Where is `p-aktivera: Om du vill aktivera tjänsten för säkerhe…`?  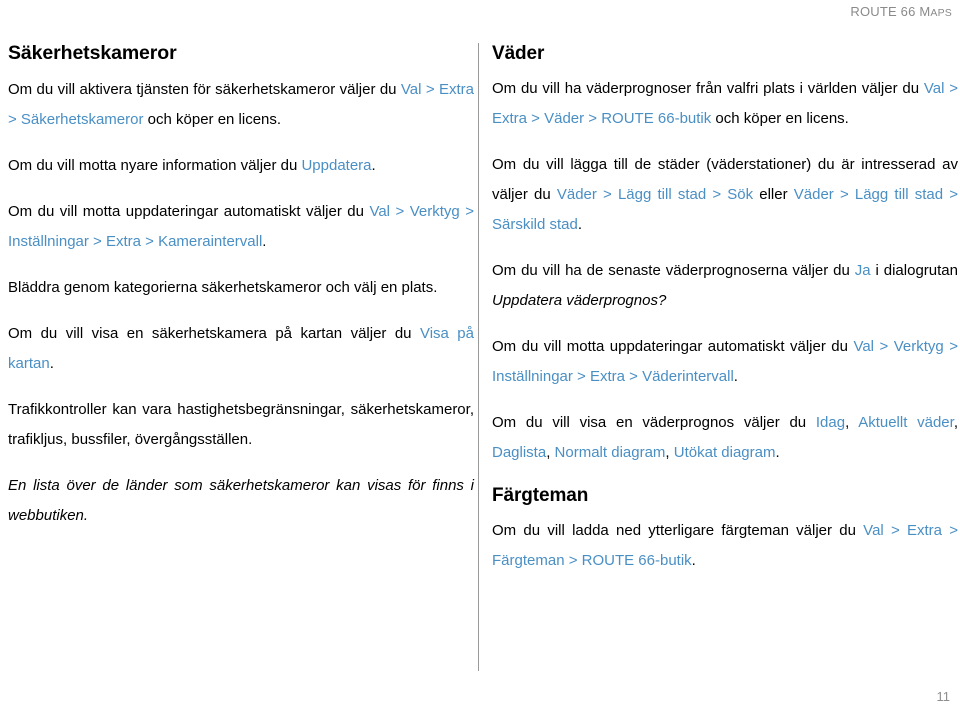
p-aktivera: Om du vill aktivera tjänsten för säkerhe… is located at coordinates (241, 105).